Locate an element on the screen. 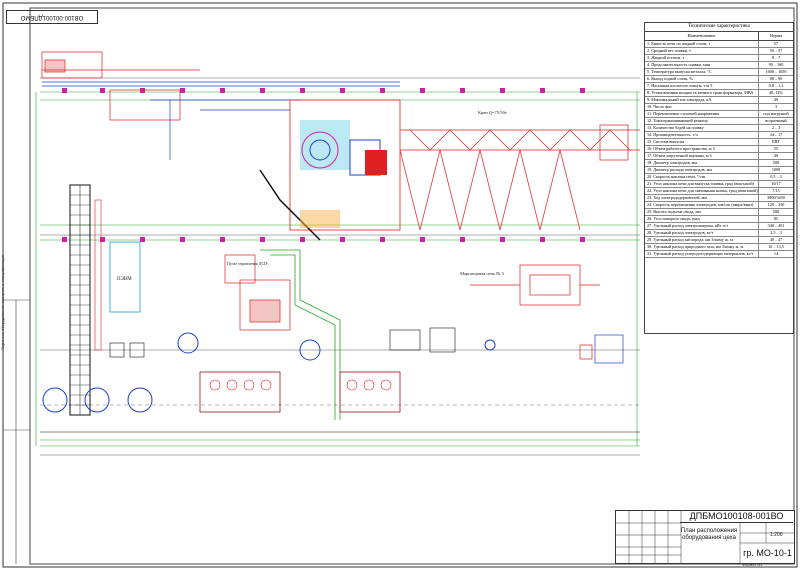 The image size is (800, 575). table-title: Технические характеристика is located at coordinates (719, 26).